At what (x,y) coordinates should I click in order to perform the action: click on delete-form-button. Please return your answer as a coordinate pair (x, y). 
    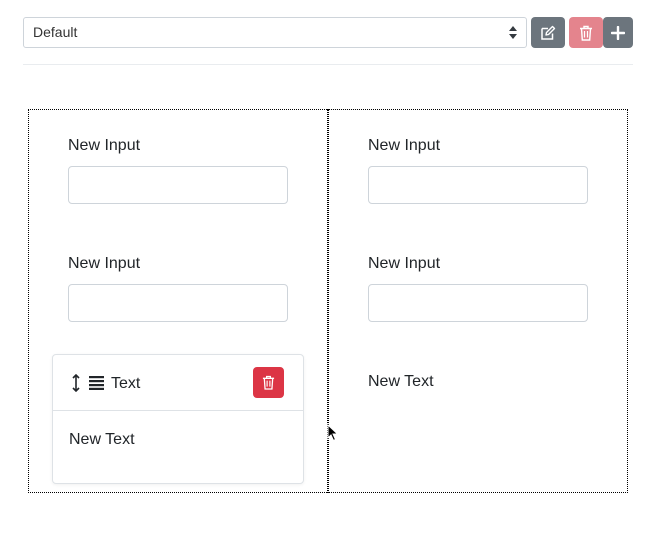
    Looking at the image, I should click on (586, 32).